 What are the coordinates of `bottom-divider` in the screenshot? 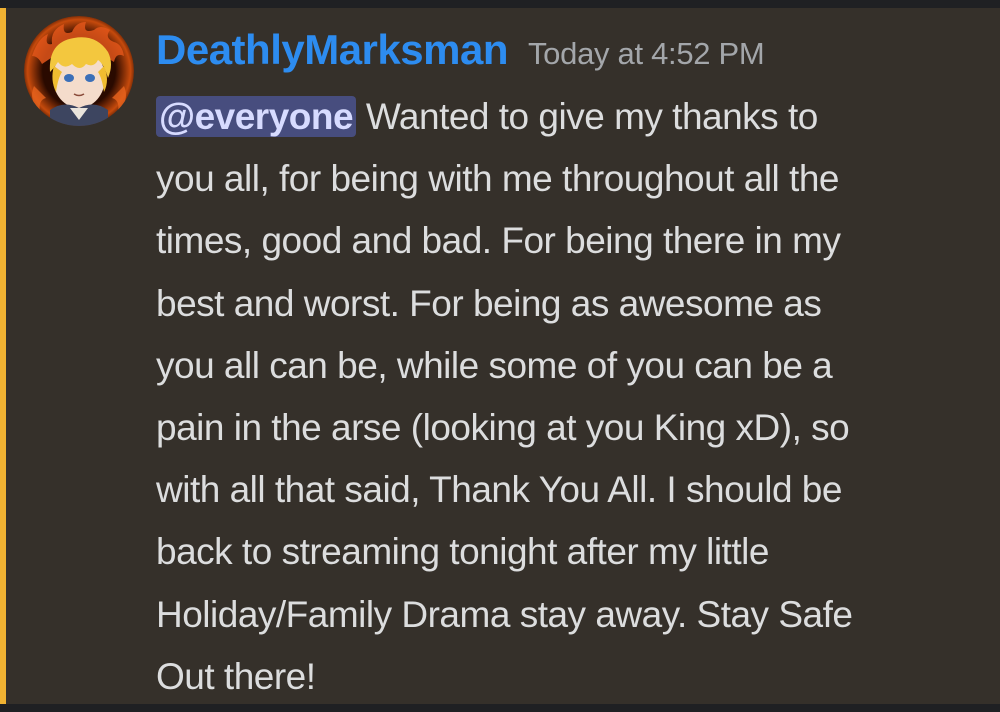 It's located at (500, 708).